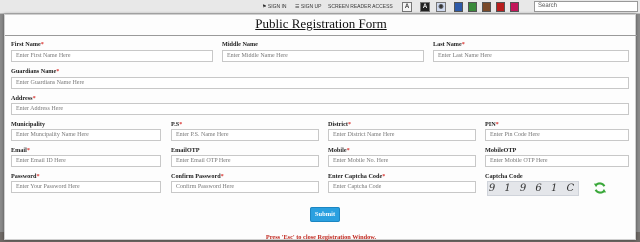 The width and height of the screenshot is (640, 242). What do you see at coordinates (340, 124) in the screenshot?
I see `district-label: District*` at bounding box center [340, 124].